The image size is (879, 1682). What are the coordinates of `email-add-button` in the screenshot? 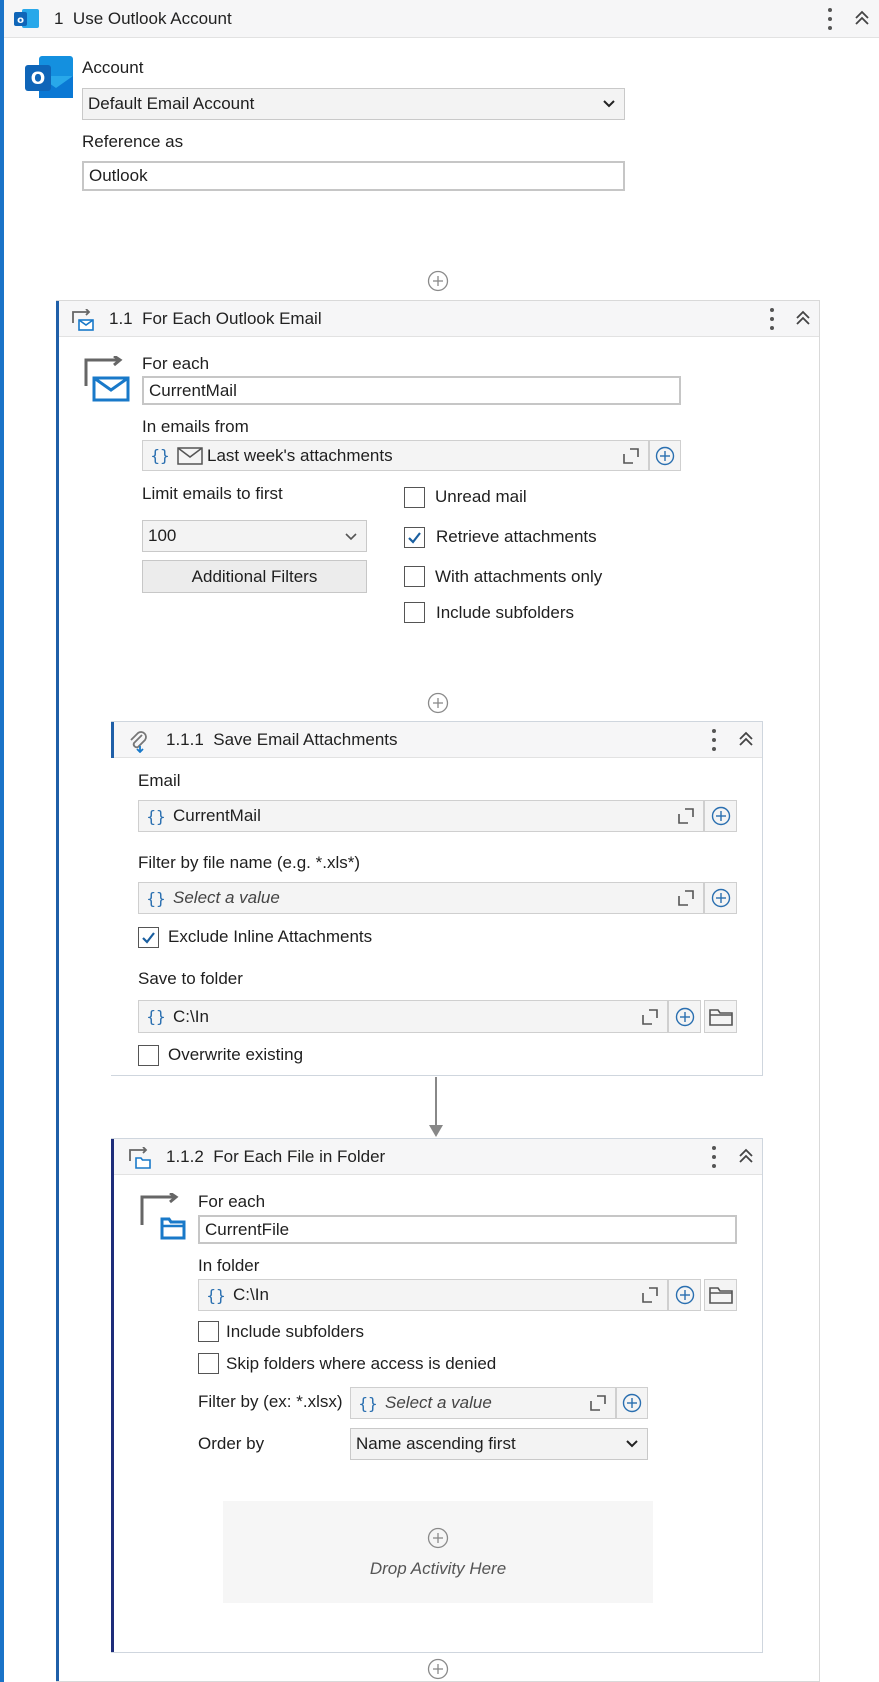 It's located at (720, 816).